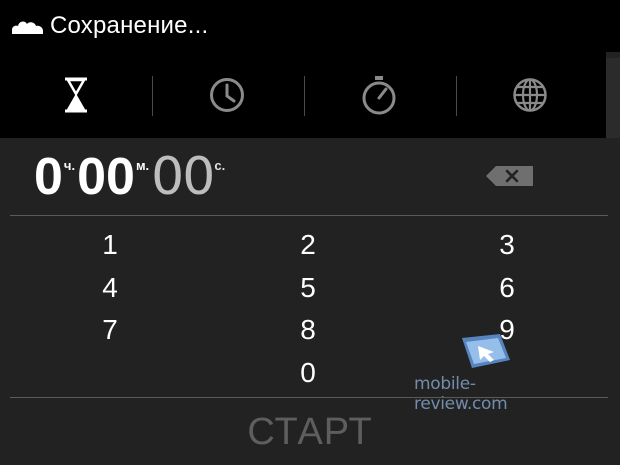 This screenshot has width=620, height=465. I want to click on key-6: 6, so click(507, 288).